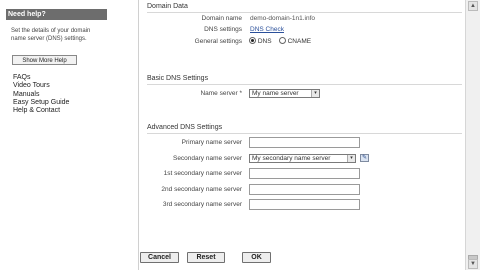 The height and width of the screenshot is (270, 480). I want to click on general-settings-radios: DNS CNAME, so click(280, 41).